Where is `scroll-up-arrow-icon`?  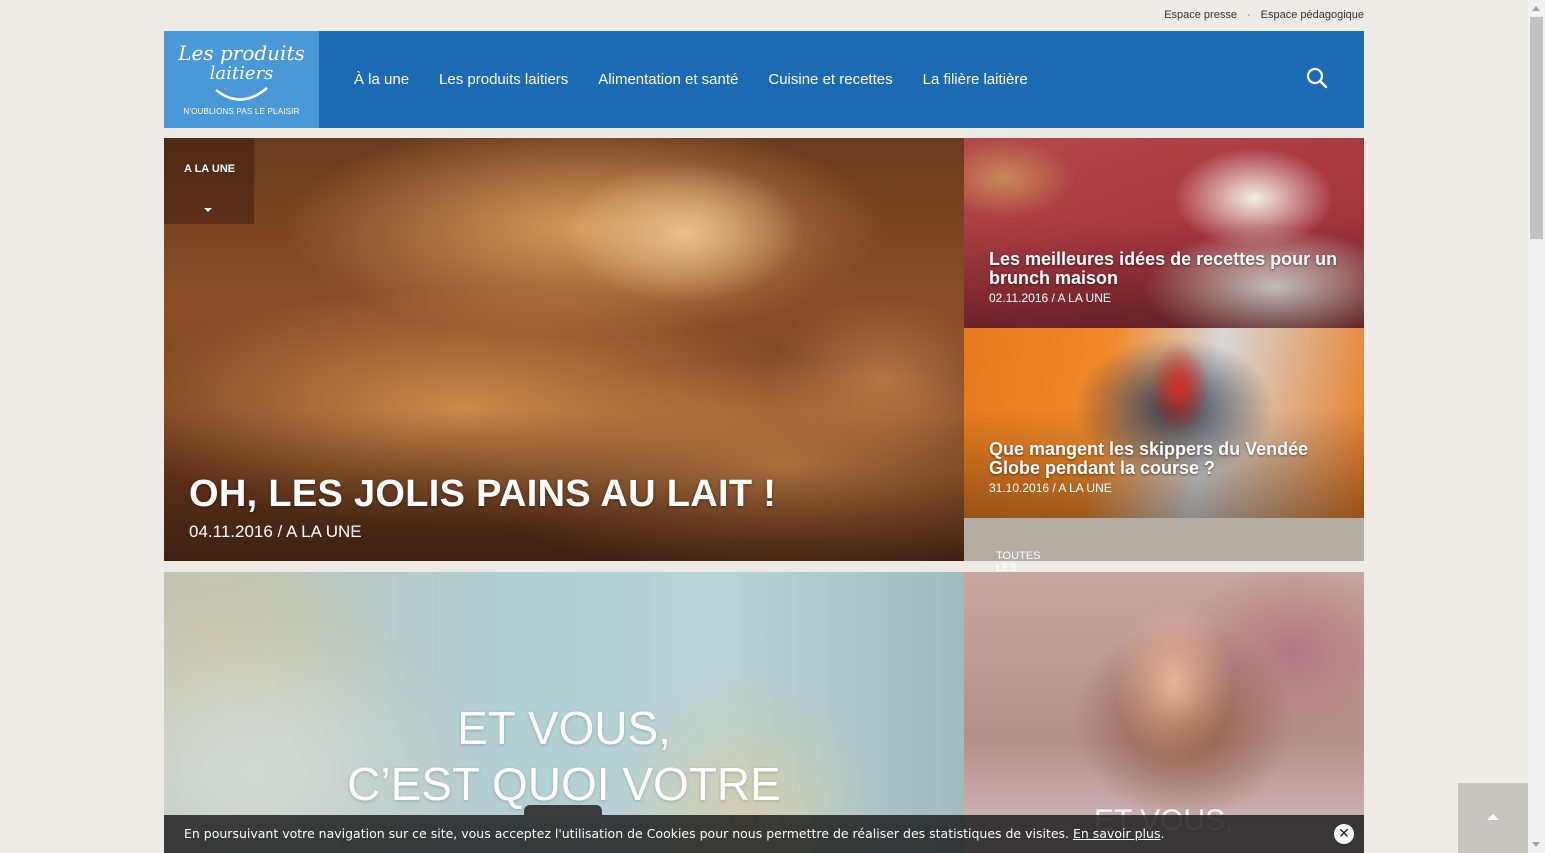
scroll-up-arrow-icon is located at coordinates (1536, 8).